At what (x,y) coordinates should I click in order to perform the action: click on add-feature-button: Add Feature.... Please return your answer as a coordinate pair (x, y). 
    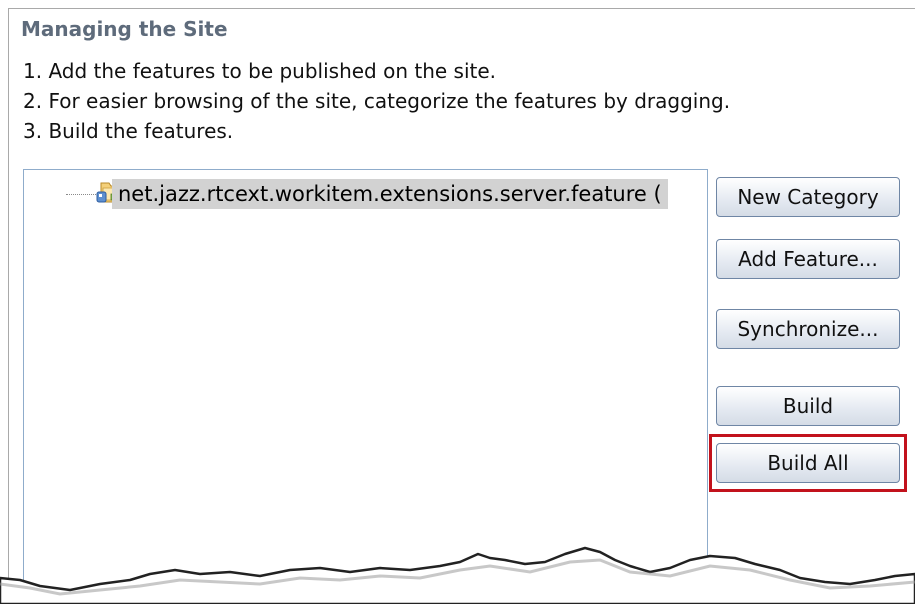
    Looking at the image, I should click on (808, 259).